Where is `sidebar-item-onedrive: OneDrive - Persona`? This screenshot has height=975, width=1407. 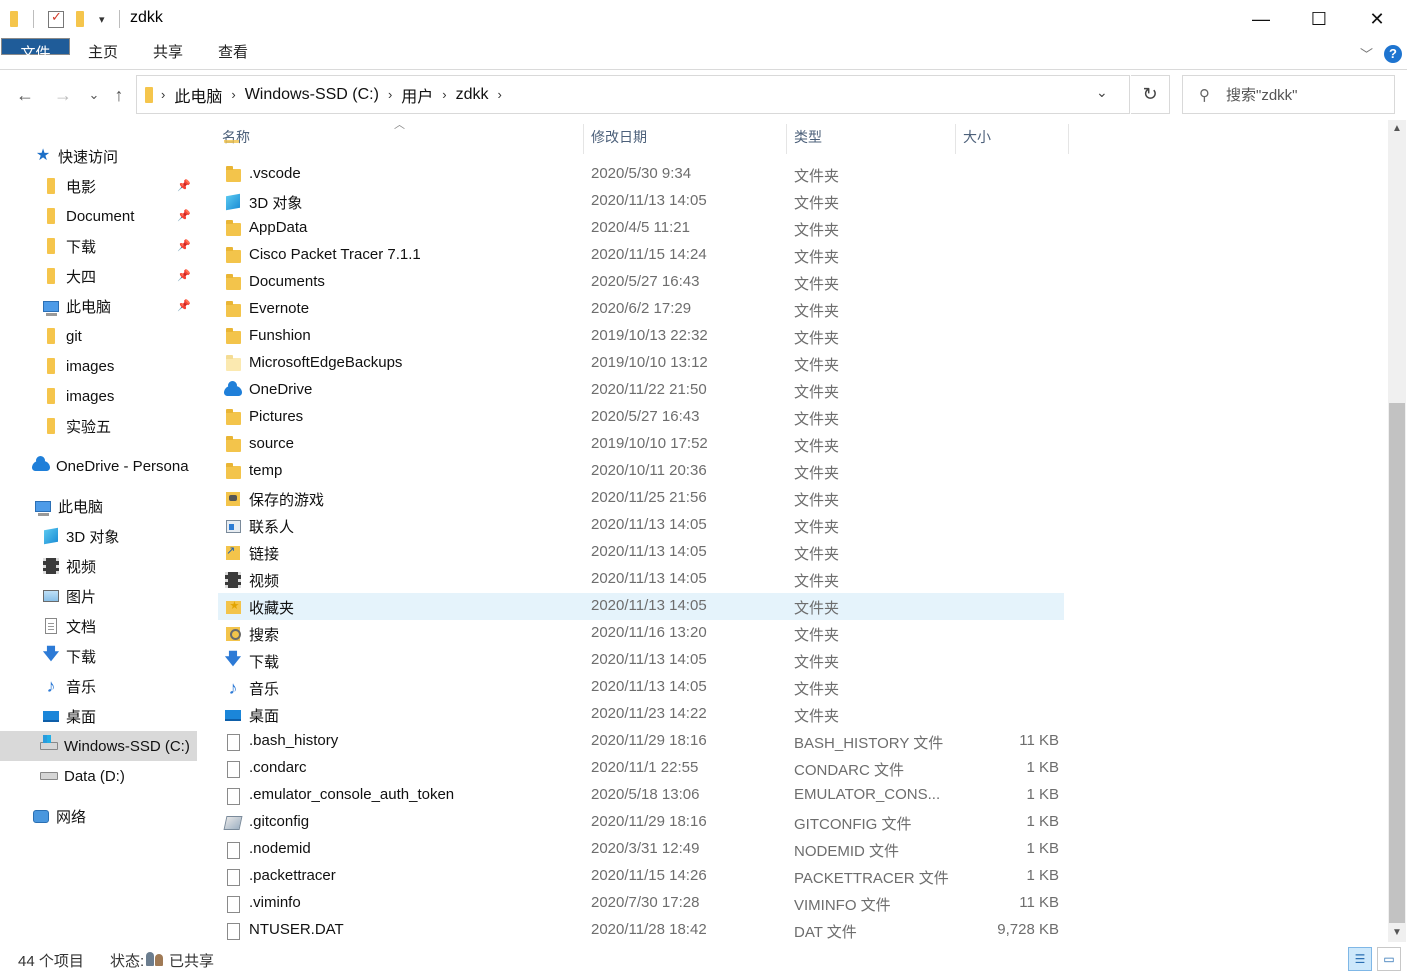 sidebar-item-onedrive: OneDrive - Persona is located at coordinates (98, 466).